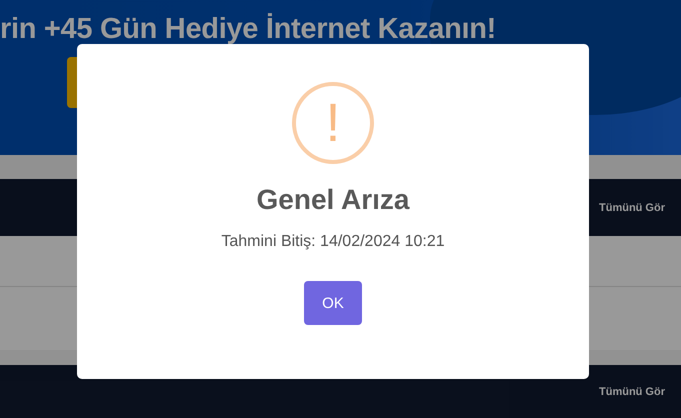  Describe the element at coordinates (333, 200) in the screenshot. I see `dialog-title: Genel Arıza` at that location.